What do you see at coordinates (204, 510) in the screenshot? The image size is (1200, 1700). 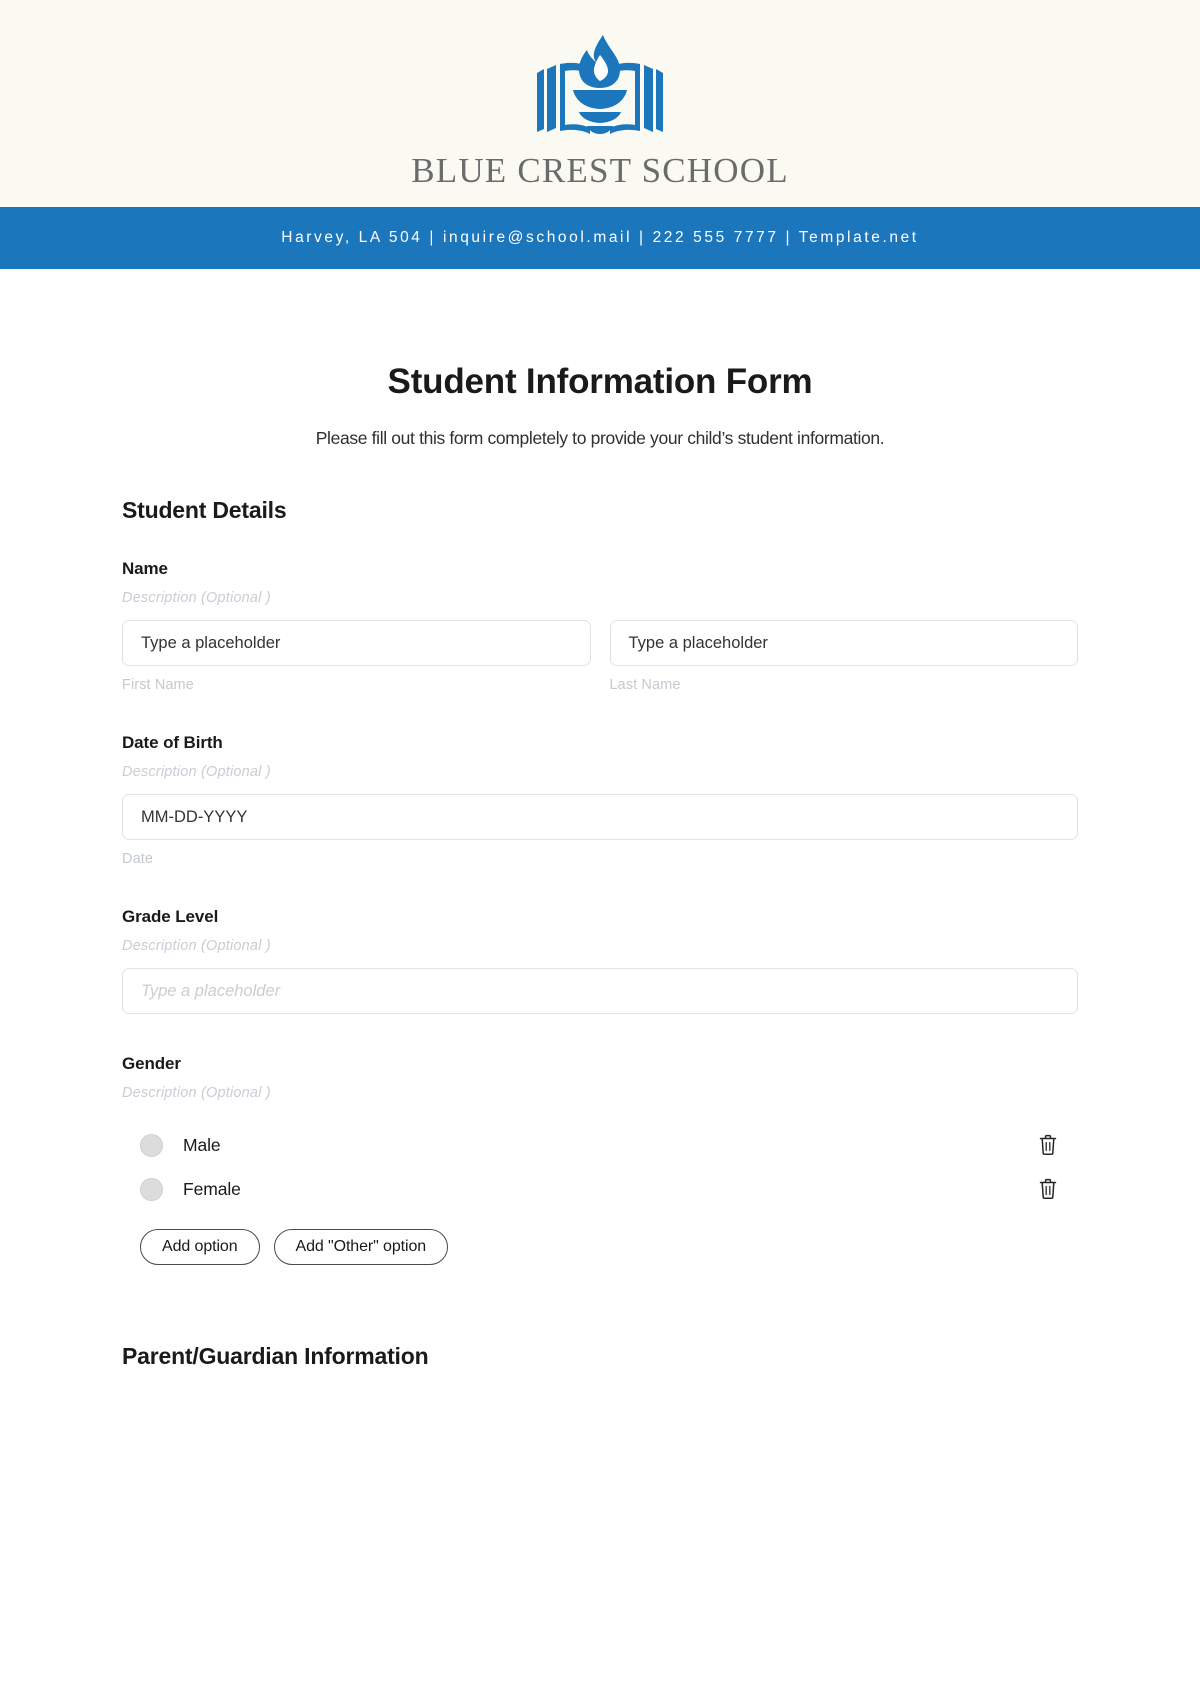 I see `section-heading-student-details: Student Details` at bounding box center [204, 510].